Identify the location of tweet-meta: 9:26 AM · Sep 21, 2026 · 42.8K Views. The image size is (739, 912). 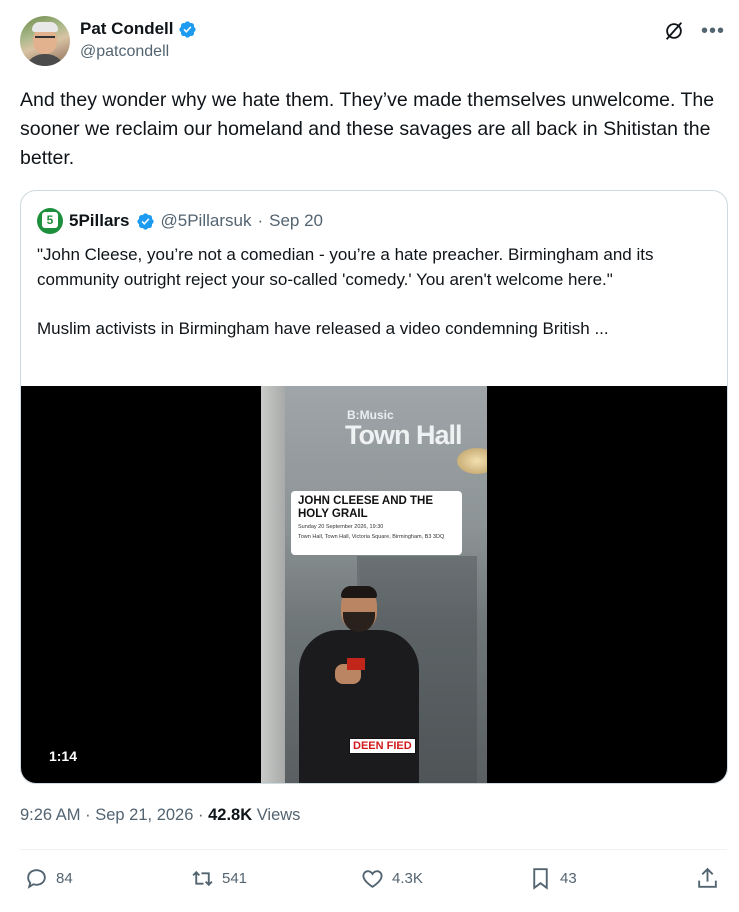
(160, 815).